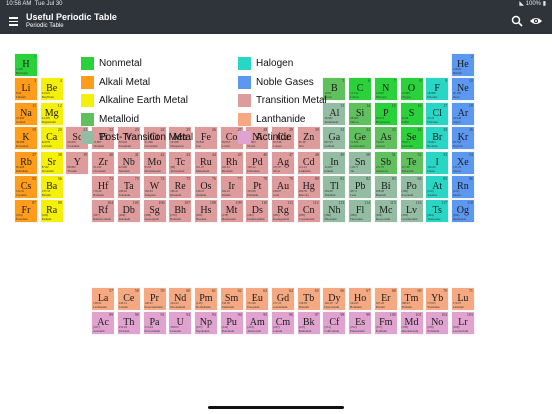 This screenshot has height=414, width=552. What do you see at coordinates (26, 162) in the screenshot?
I see `element-rubidium: 37 Rb 85.468 Rubidium` at bounding box center [26, 162].